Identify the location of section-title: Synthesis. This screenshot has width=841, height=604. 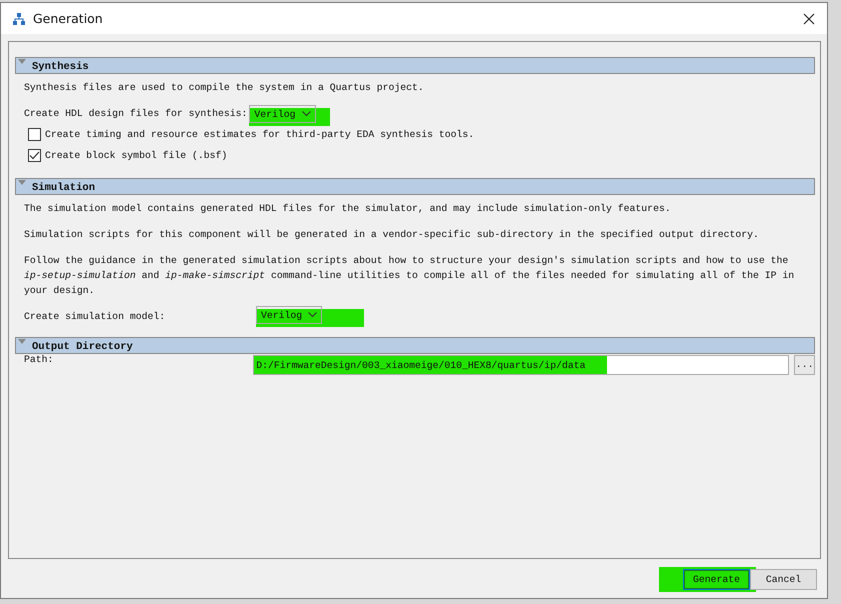
(60, 67).